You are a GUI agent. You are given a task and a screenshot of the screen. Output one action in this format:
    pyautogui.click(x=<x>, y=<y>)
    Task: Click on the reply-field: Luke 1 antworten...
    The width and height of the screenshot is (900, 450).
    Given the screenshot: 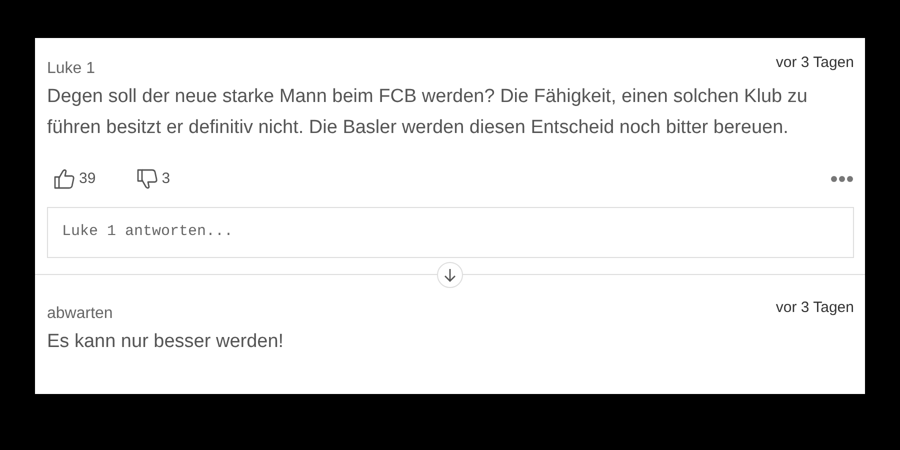 What is the action you would take?
    pyautogui.click(x=450, y=232)
    